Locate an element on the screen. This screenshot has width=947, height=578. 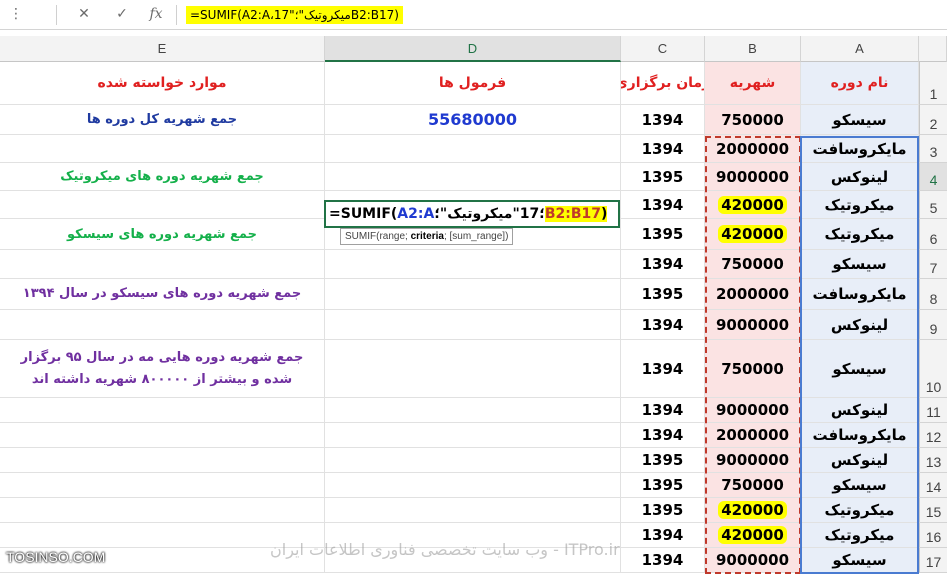
cell-a10: سیسکو is located at coordinates (860, 369).